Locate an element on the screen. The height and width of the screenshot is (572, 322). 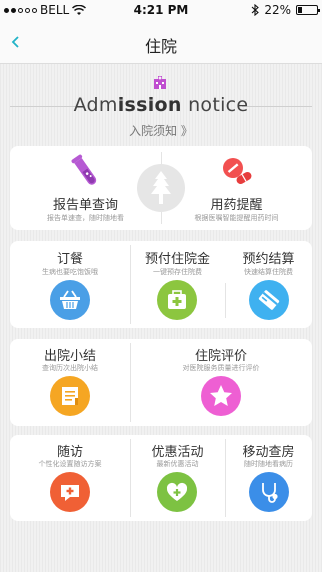
appointment-settlement-subtitle: 快速结算住院费 is located at coordinates (268, 272).